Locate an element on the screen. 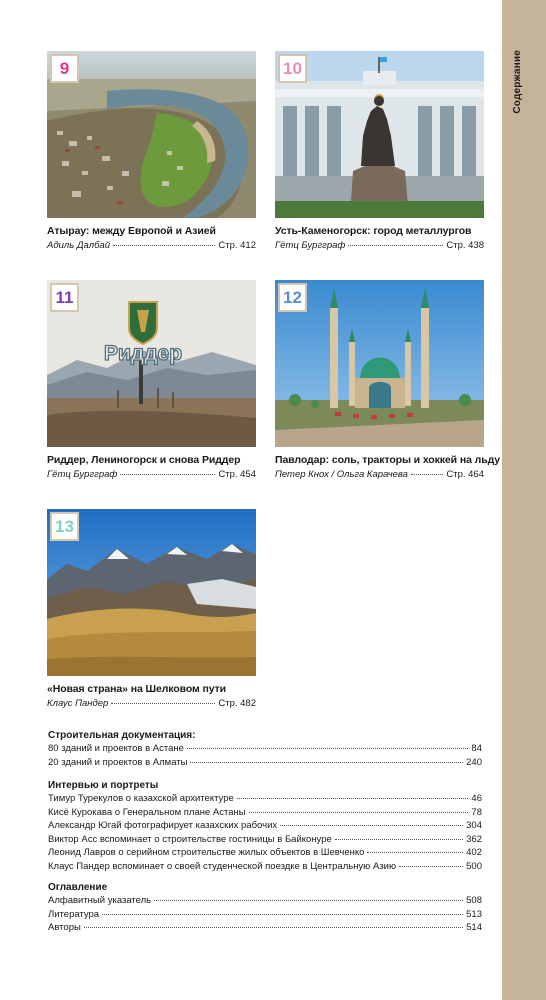 This screenshot has height=1000, width=546. toc-entry-page: 508 is located at coordinates (474, 900).